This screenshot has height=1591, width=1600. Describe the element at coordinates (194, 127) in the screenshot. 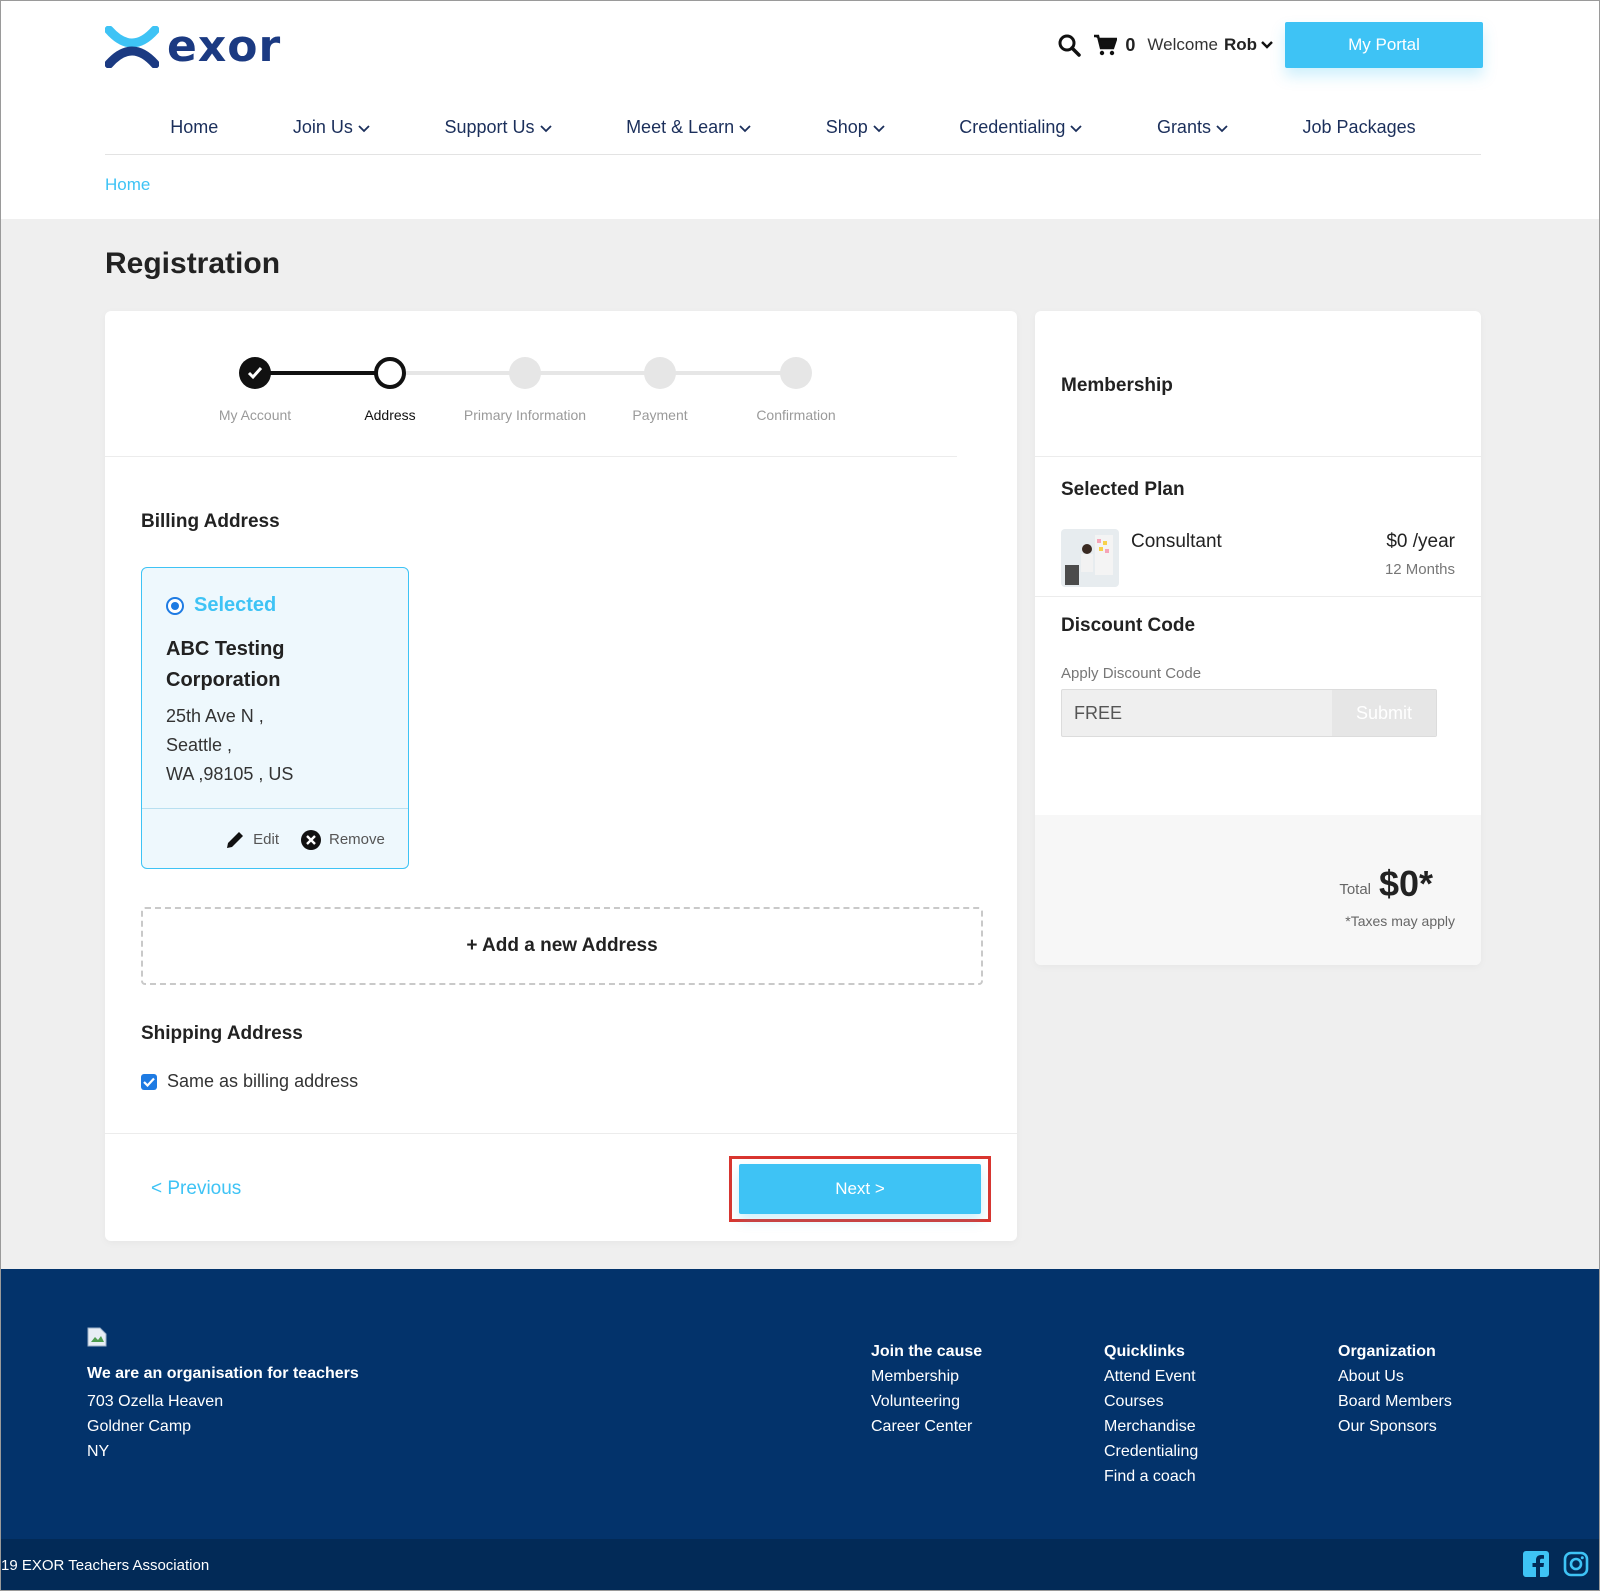

I see `nav-home: Home` at that location.